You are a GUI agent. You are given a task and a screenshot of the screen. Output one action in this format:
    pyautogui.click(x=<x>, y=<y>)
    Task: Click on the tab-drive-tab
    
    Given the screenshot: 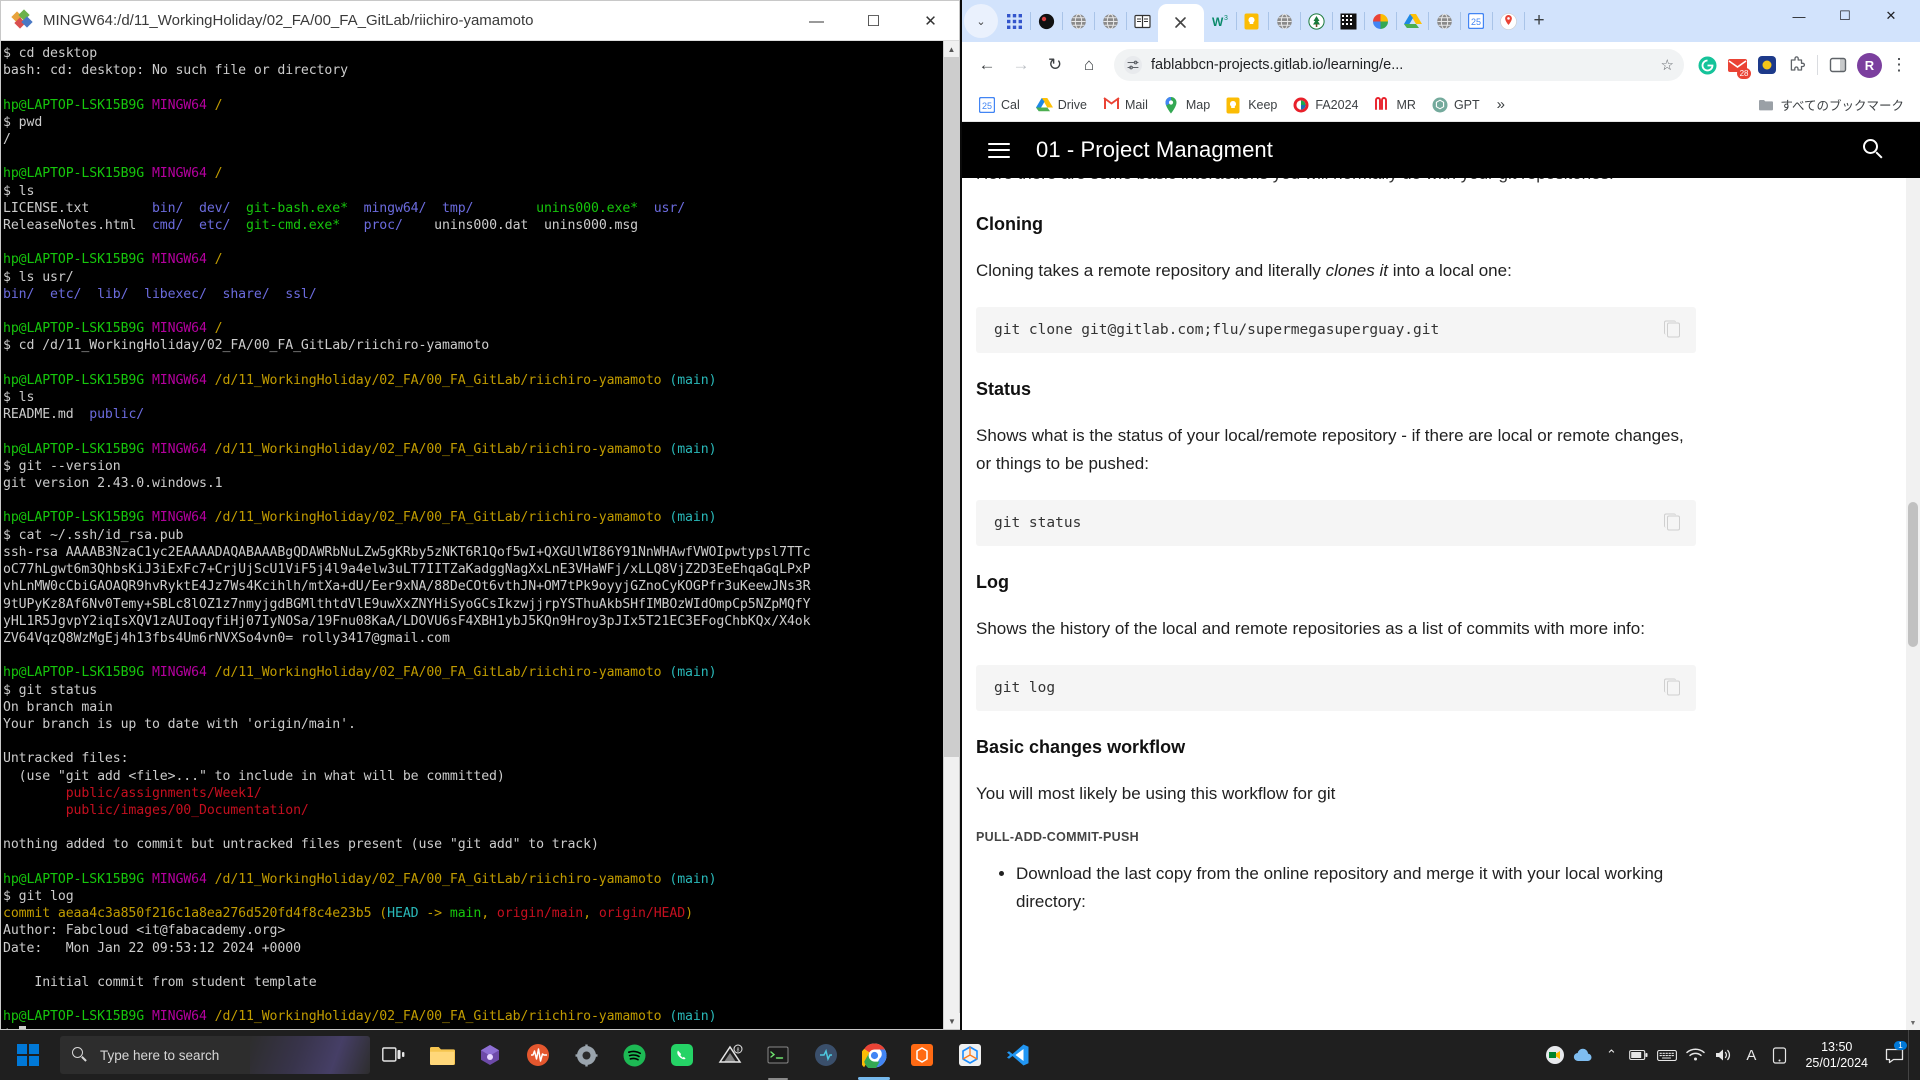 What is the action you would take?
    pyautogui.click(x=1412, y=21)
    